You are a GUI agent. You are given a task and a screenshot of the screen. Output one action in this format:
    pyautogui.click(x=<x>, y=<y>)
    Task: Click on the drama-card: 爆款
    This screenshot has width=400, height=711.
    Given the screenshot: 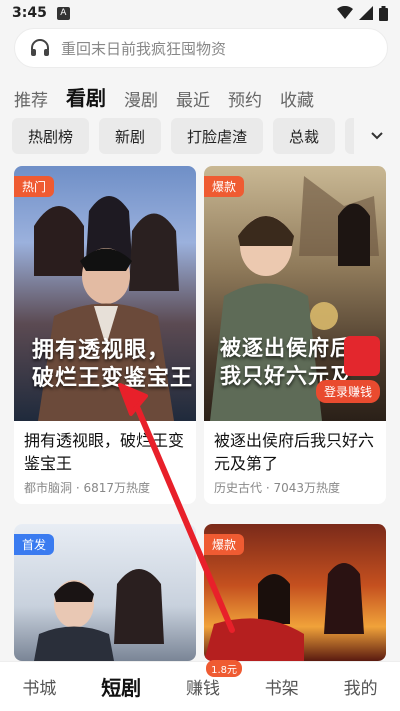 What is the action you would take?
    pyautogui.click(x=295, y=592)
    